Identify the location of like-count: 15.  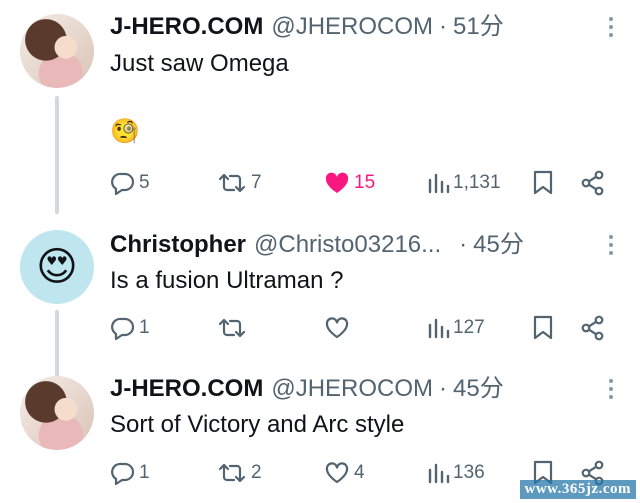
(365, 182).